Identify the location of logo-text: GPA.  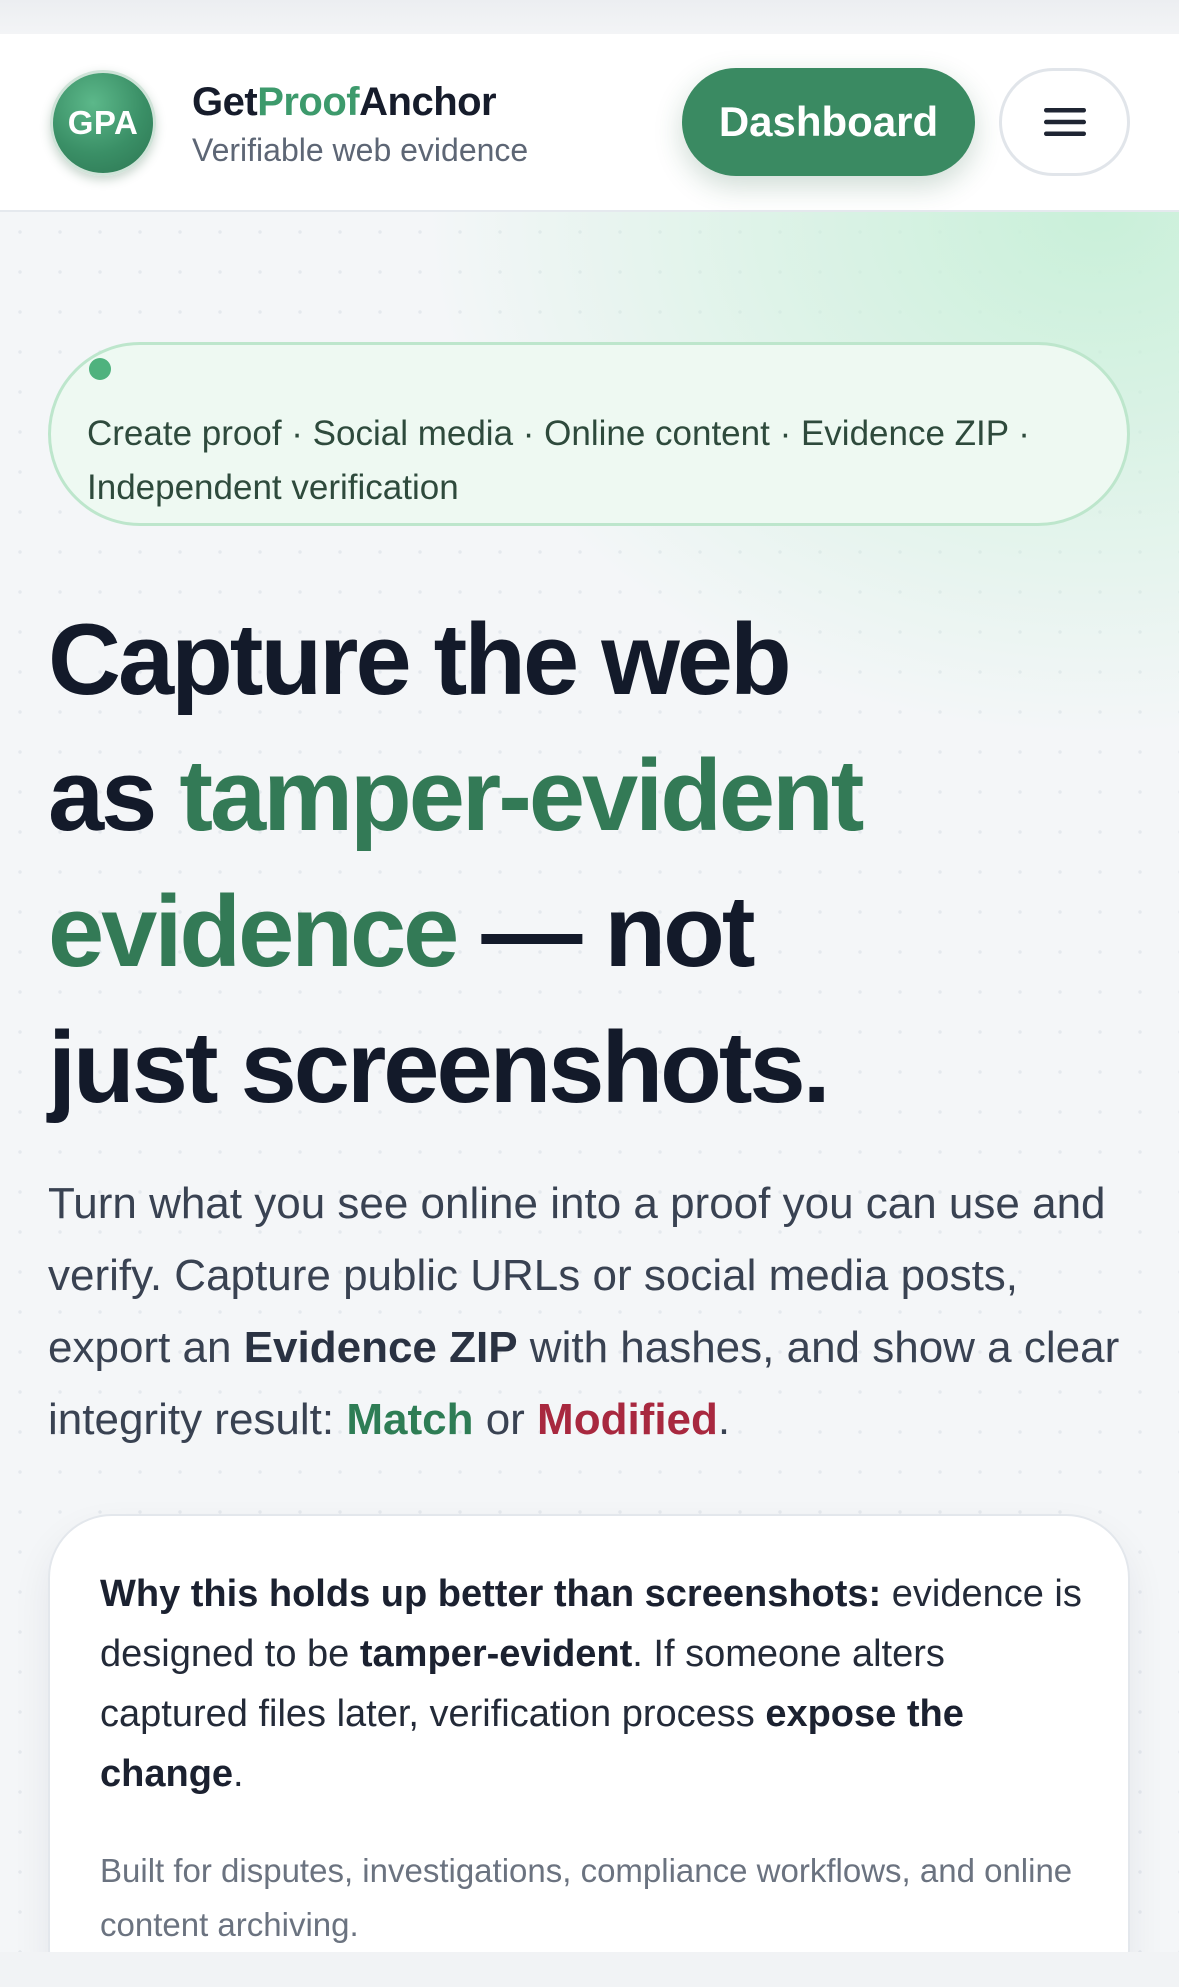
(103, 122).